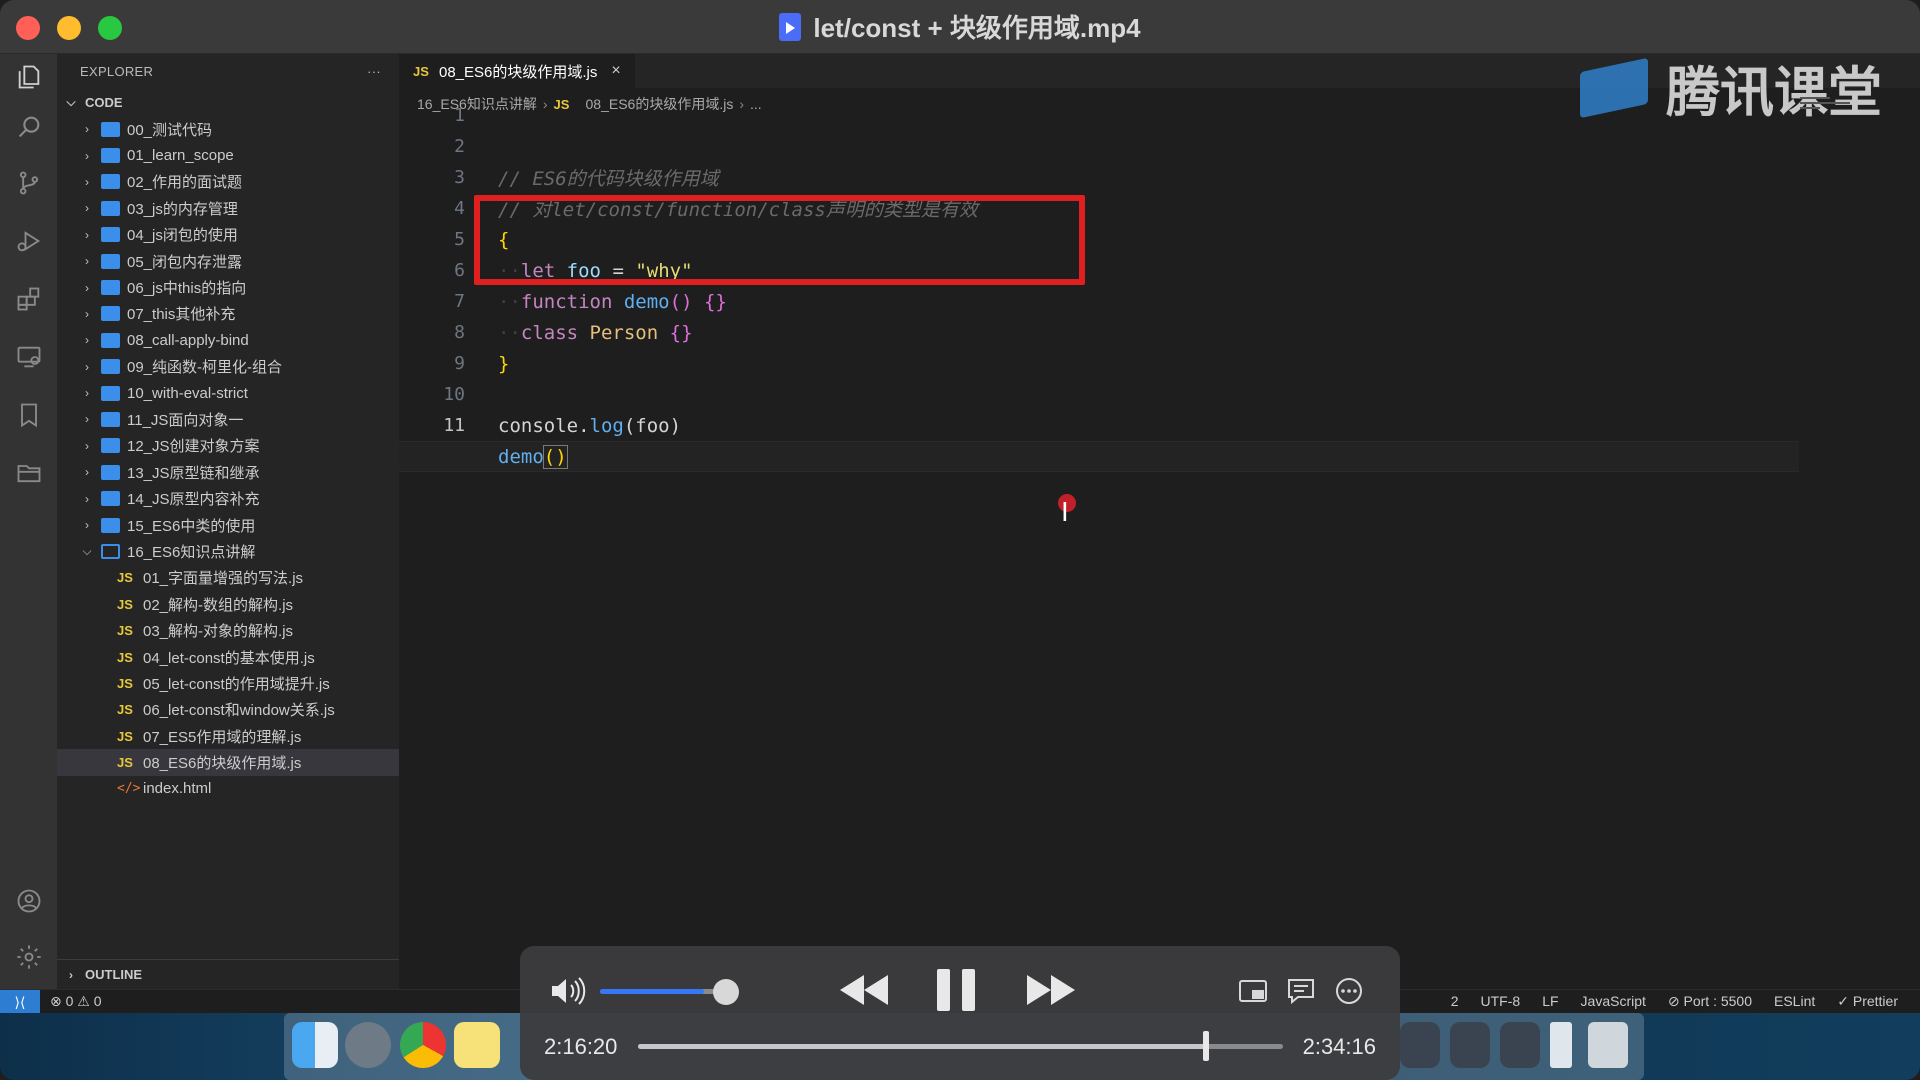 The height and width of the screenshot is (1080, 1920). What do you see at coordinates (182, 236) in the screenshot?
I see `folder-label: 04_js闭包的使用` at bounding box center [182, 236].